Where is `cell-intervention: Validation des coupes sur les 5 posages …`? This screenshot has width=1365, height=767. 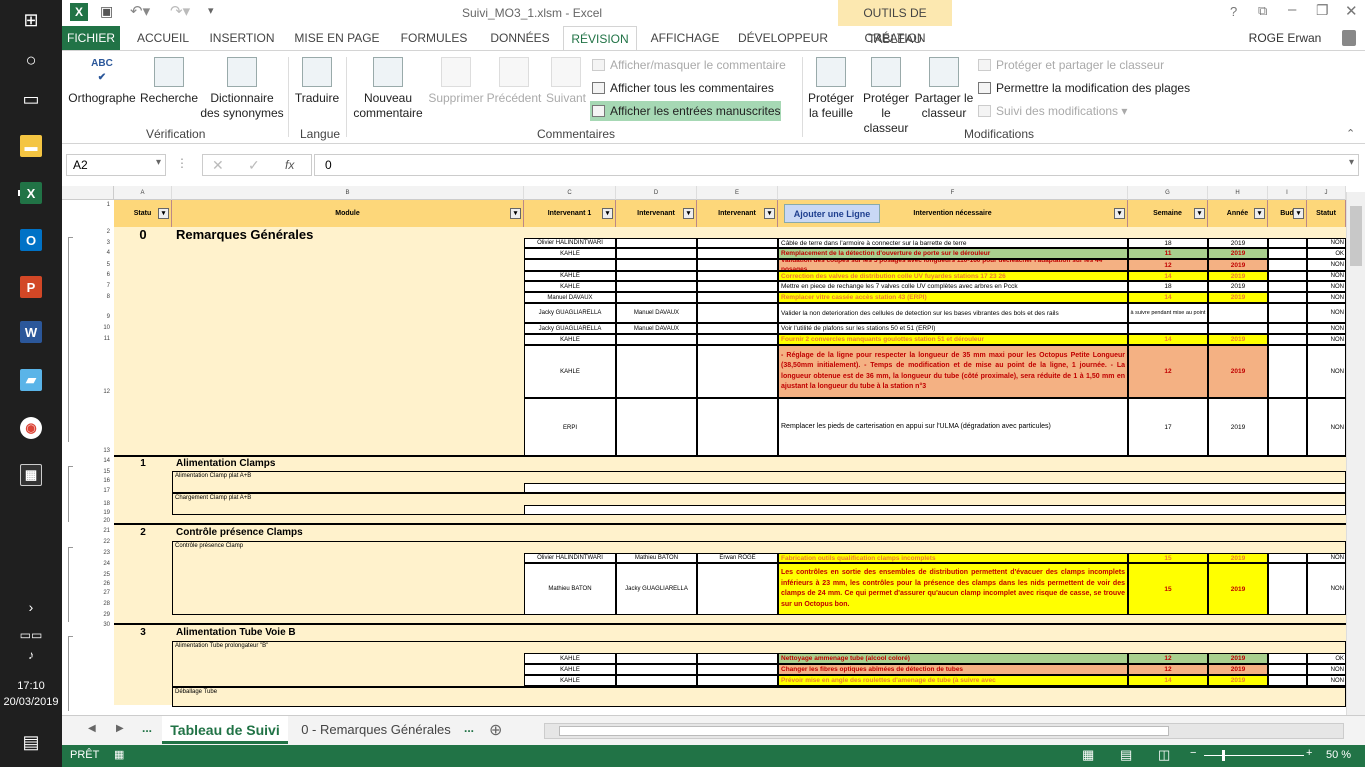 cell-intervention: Validation des coupes sur les 5 posages … is located at coordinates (953, 265).